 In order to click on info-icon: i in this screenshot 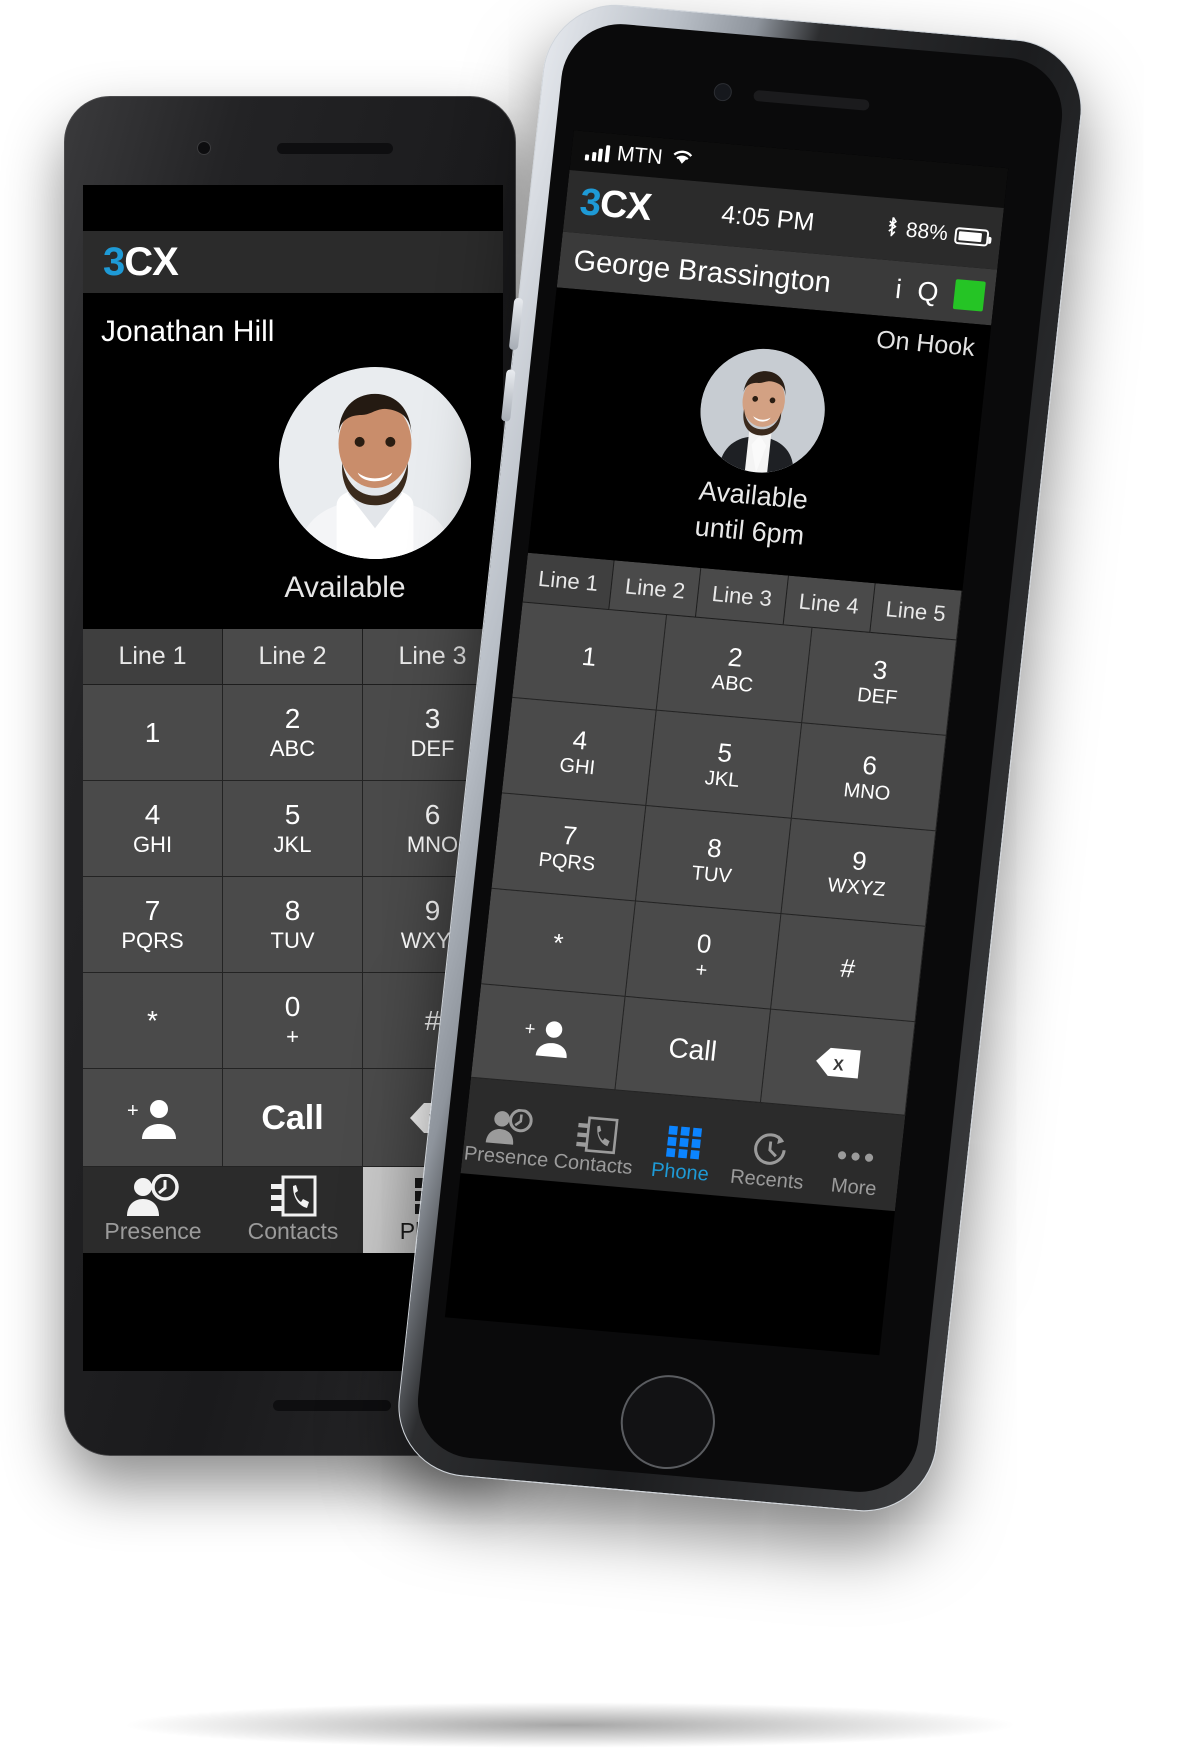, I will do `click(898, 288)`.